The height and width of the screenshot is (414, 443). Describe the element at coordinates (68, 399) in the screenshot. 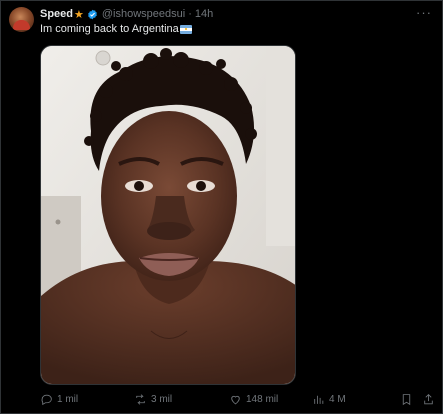

I see `reply-count: 1 mil` at that location.